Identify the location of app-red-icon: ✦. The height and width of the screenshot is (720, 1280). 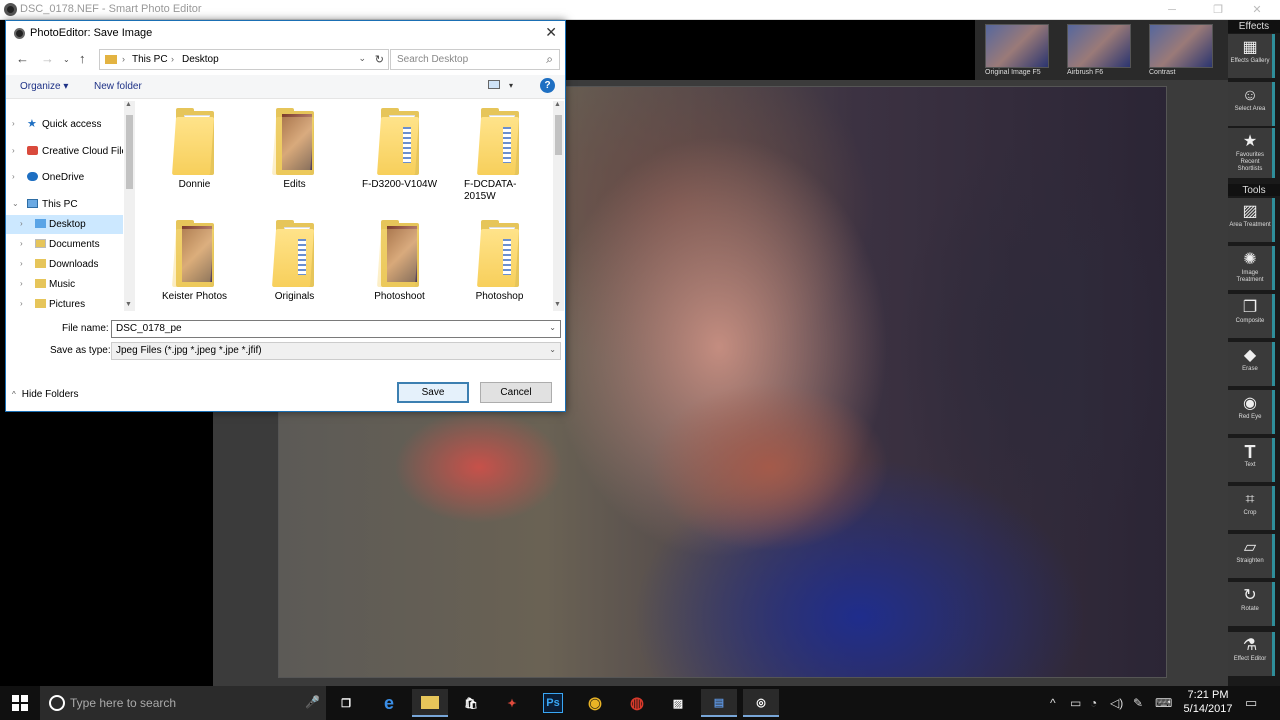
(512, 703).